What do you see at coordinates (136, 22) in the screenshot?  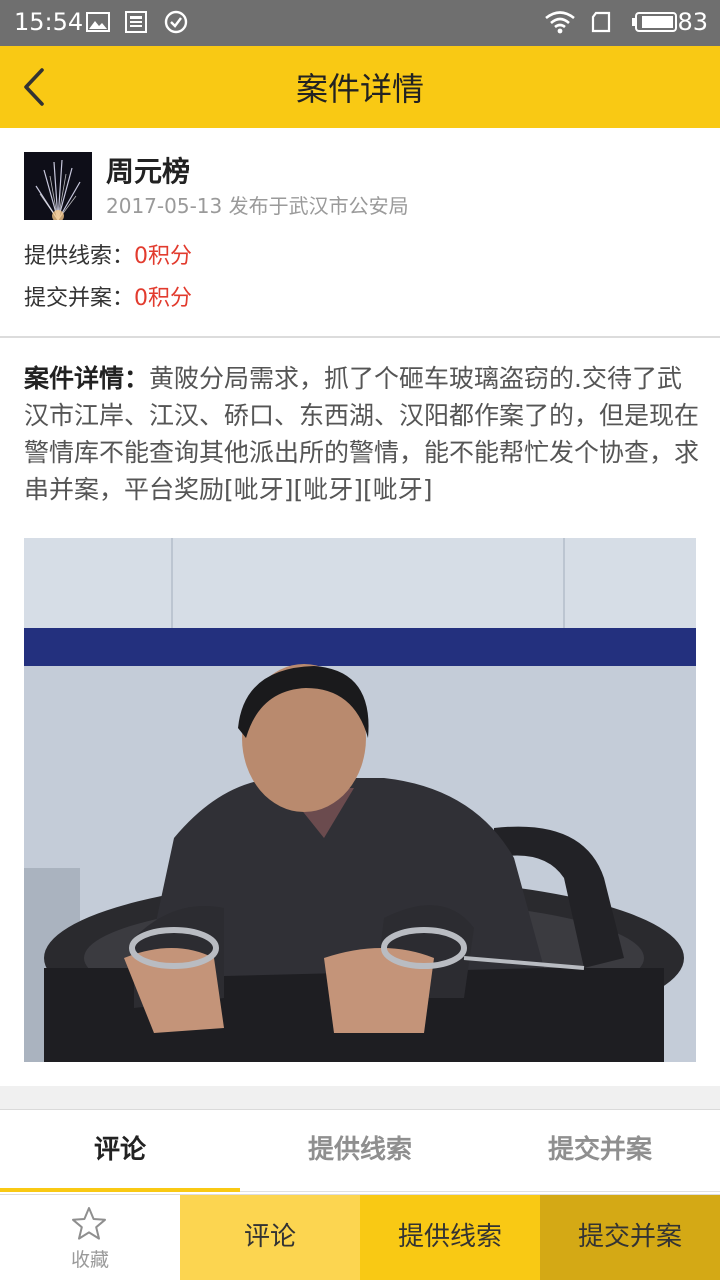 I see `news-icon` at bounding box center [136, 22].